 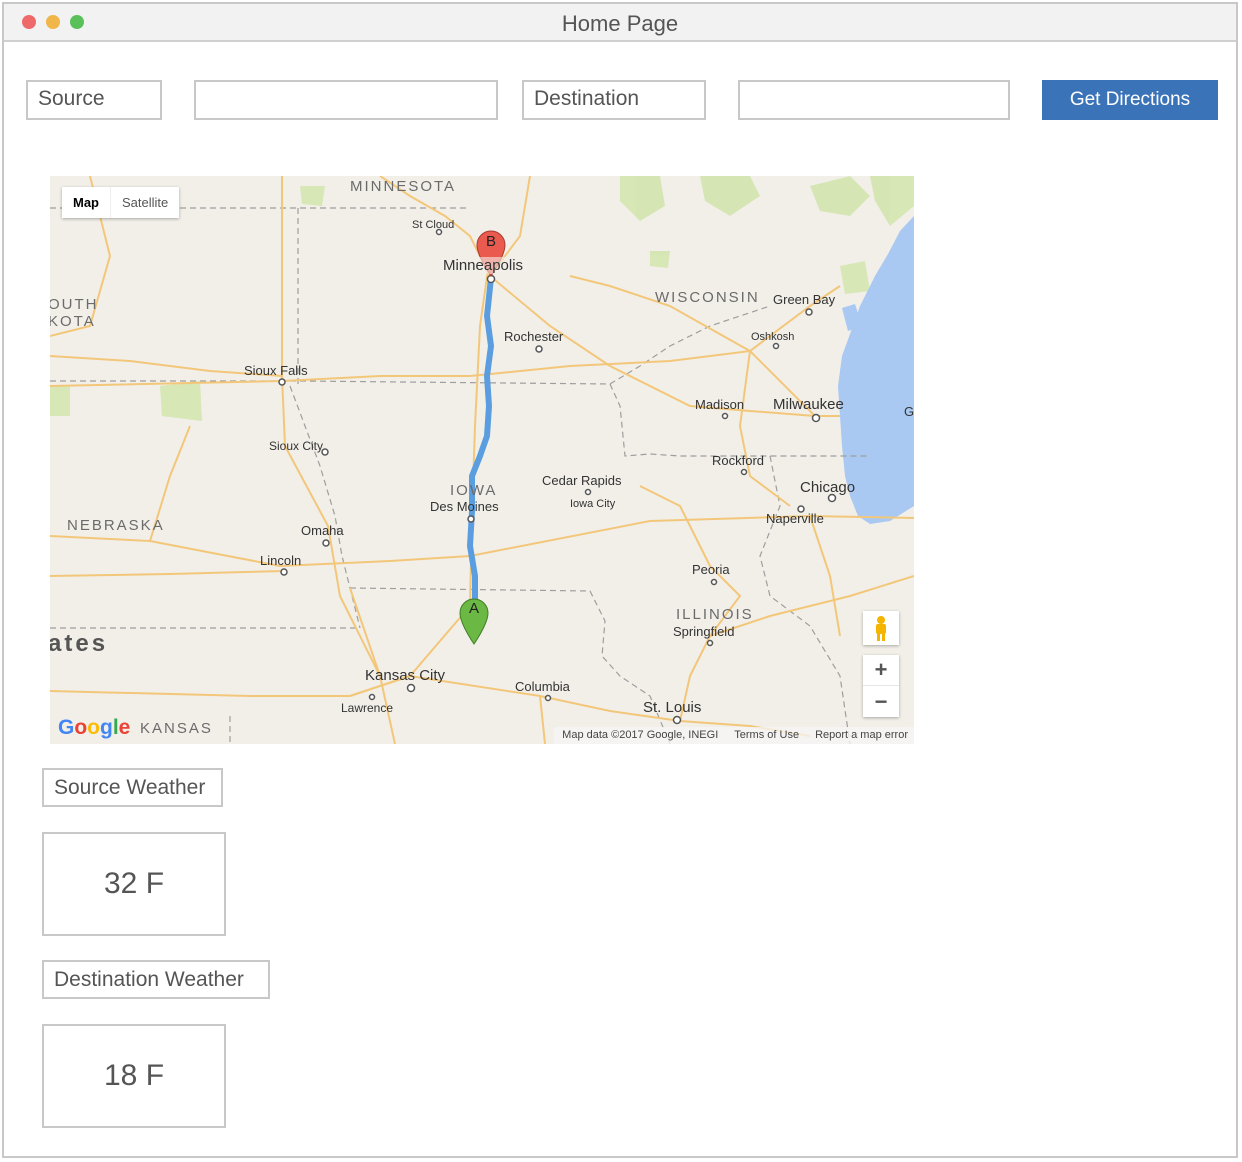 I want to click on place-label: Omaha, so click(x=322, y=530).